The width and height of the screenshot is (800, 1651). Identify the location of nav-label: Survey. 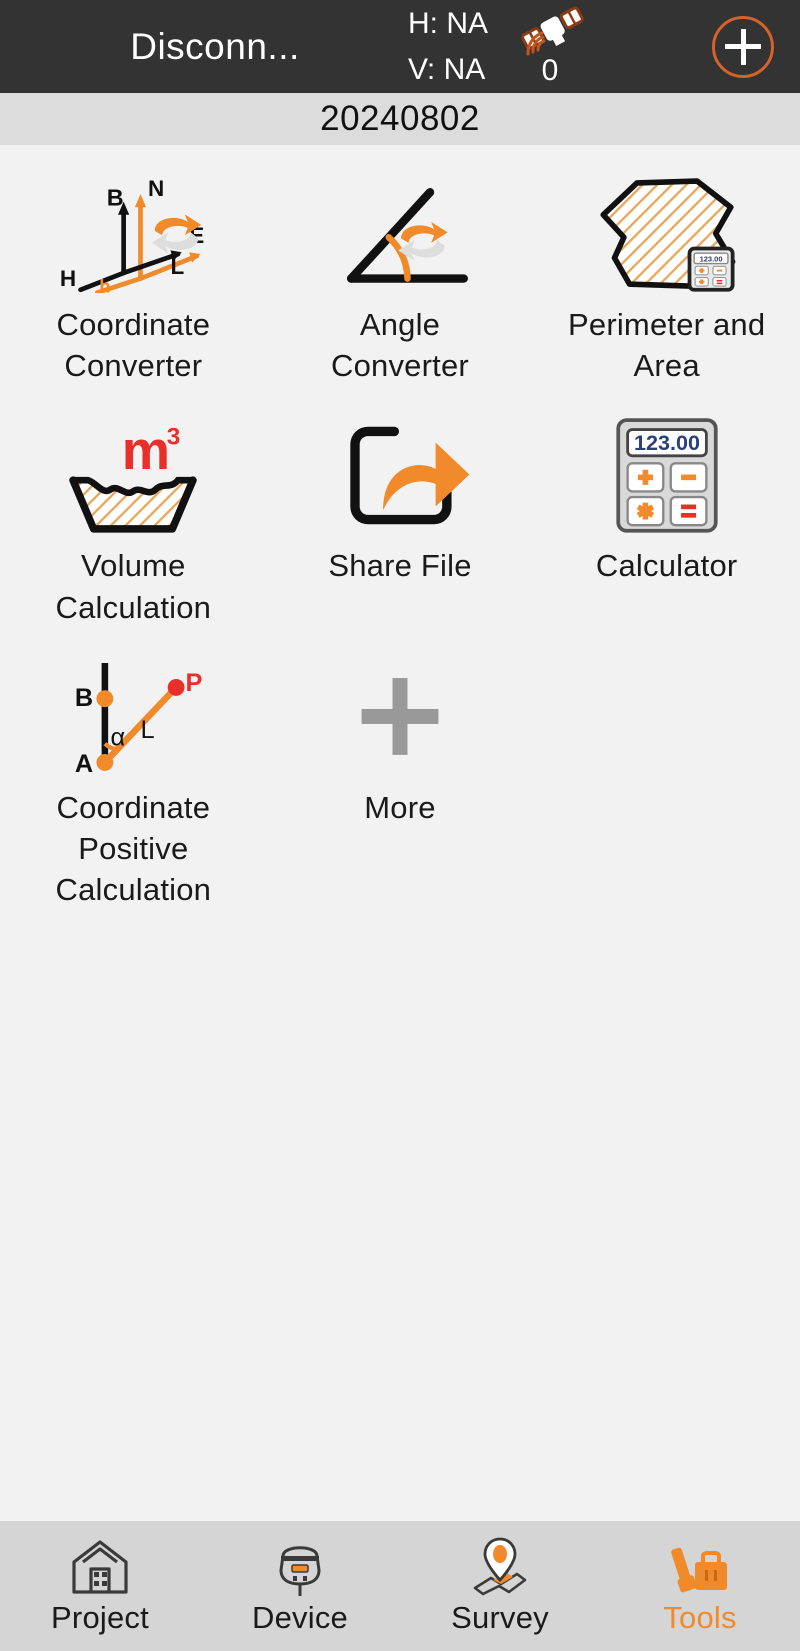
(500, 1617).